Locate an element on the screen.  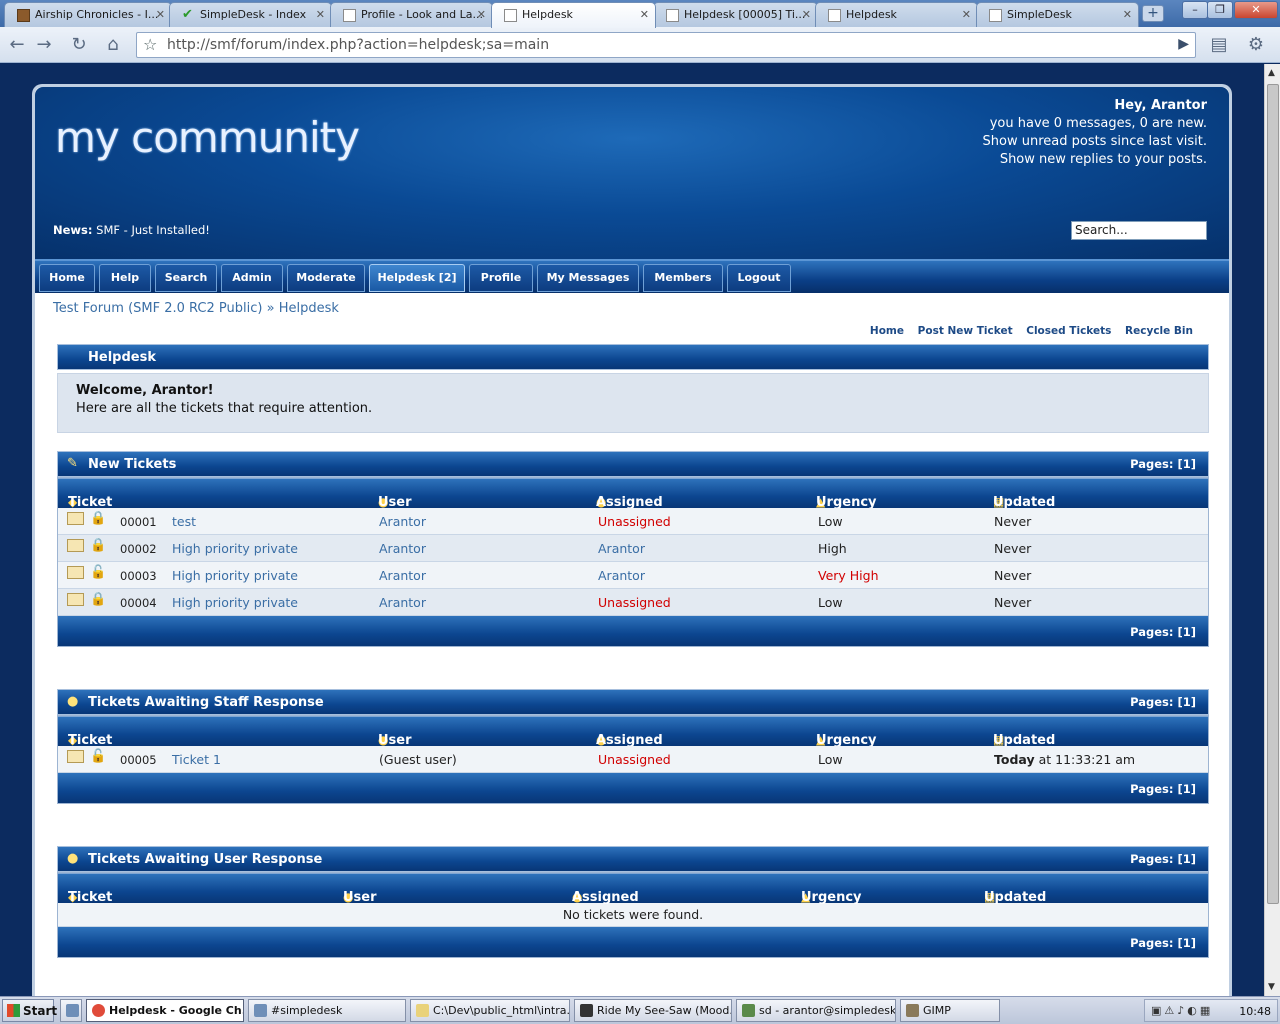
section-title: Tickets Awaiting User Response is located at coordinates (205, 859).